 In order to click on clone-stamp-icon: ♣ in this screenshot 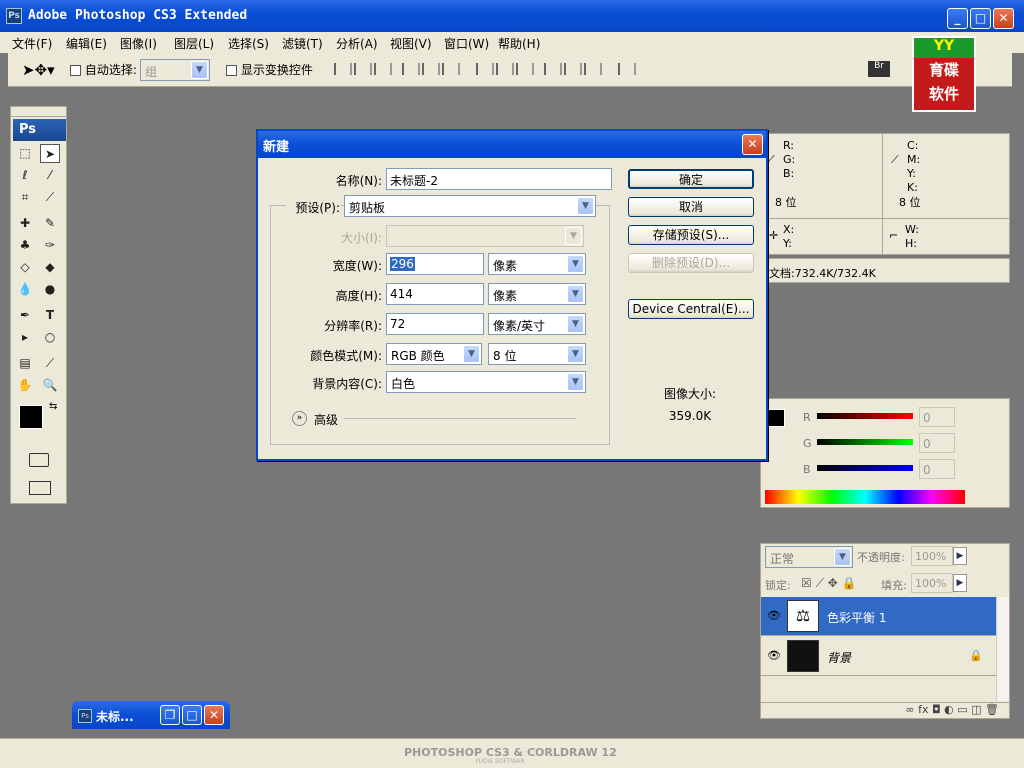, I will do `click(25, 245)`.